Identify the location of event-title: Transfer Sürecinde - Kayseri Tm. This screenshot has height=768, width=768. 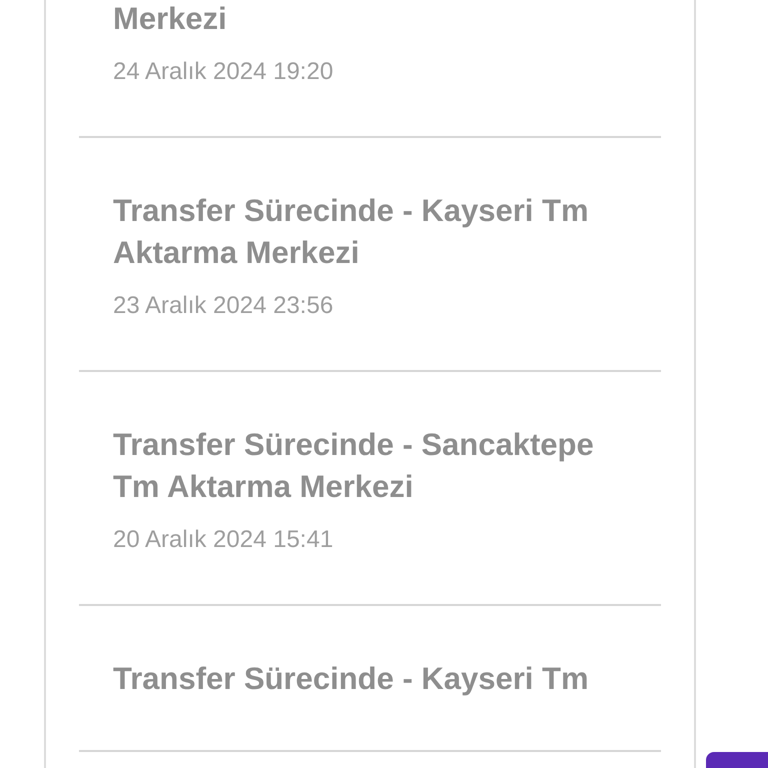
(351, 679).